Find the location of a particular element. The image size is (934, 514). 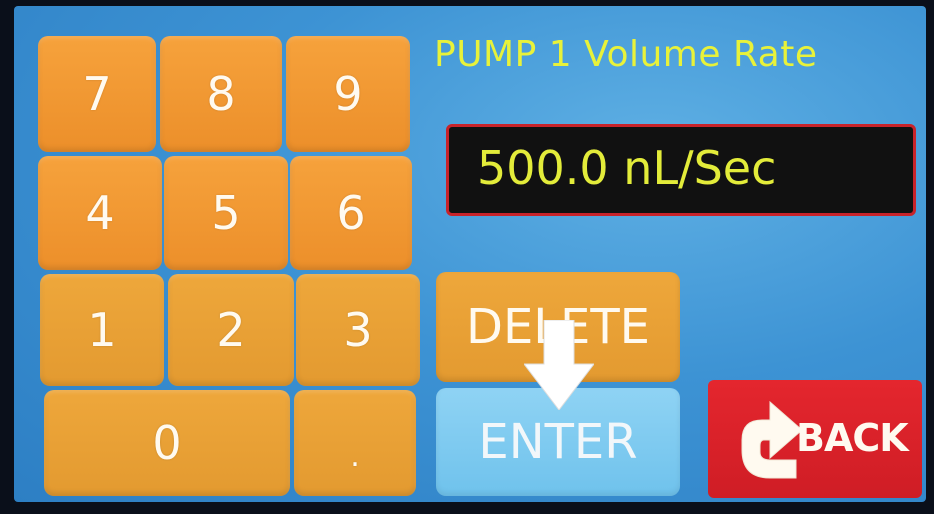

key-1: 1 is located at coordinates (102, 330).